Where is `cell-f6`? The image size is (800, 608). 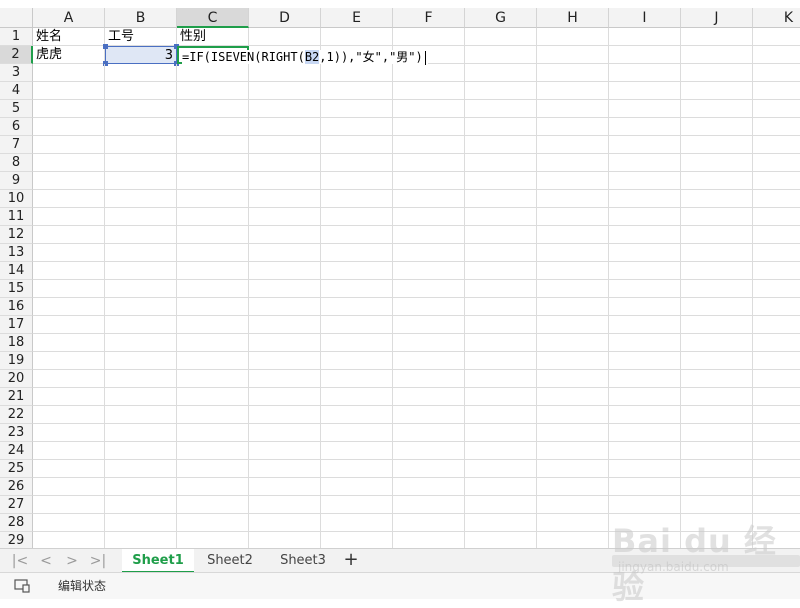 cell-f6 is located at coordinates (429, 127).